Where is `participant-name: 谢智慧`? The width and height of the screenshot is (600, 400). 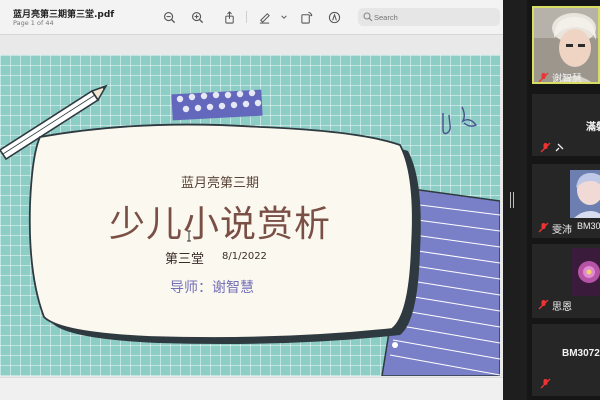 participant-name: 谢智慧 is located at coordinates (567, 79).